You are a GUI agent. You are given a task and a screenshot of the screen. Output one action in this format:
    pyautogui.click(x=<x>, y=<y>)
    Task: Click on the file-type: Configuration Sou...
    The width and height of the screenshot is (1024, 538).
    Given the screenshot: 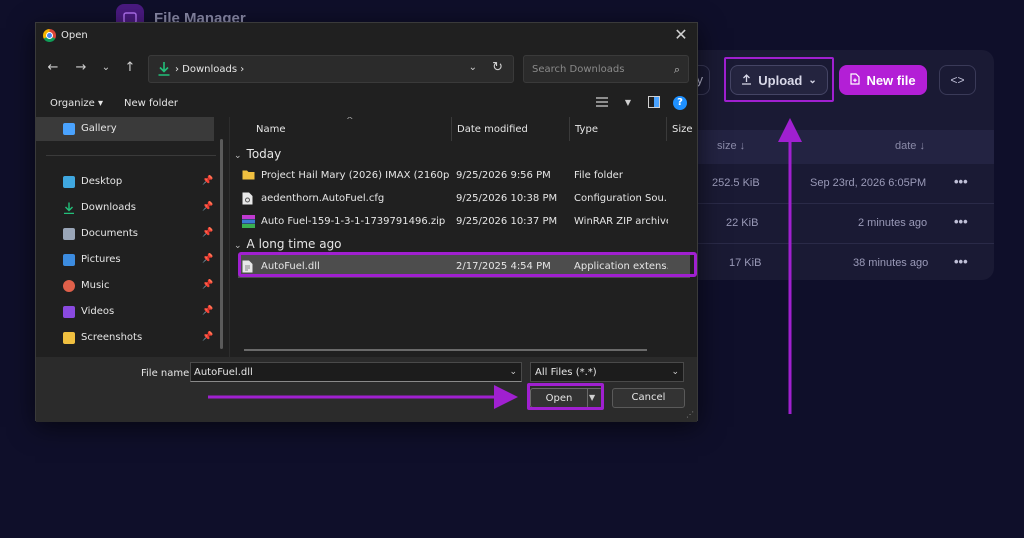 What is the action you would take?
    pyautogui.click(x=621, y=198)
    